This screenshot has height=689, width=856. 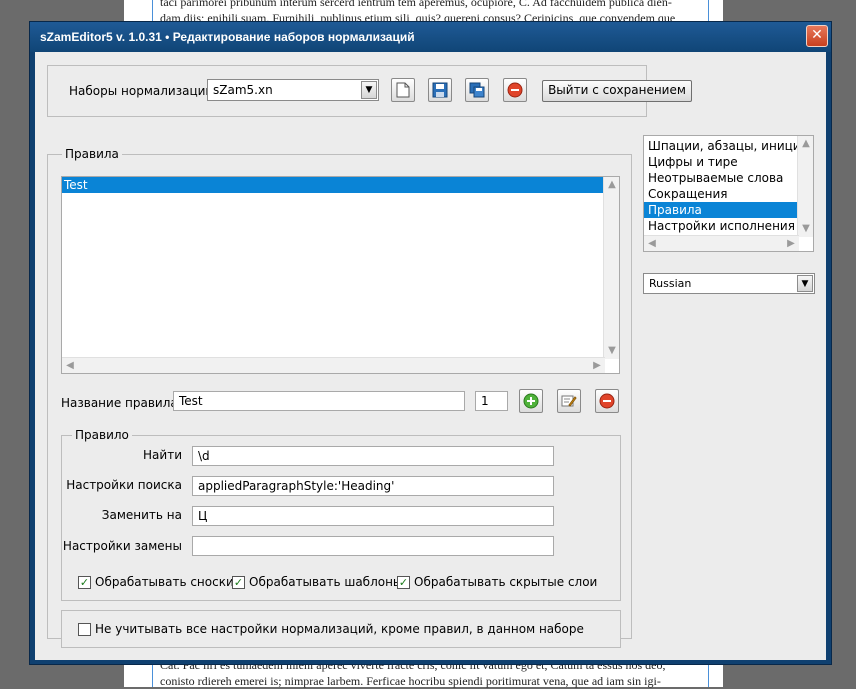 I want to click on category-list-vscroll: ▲ ▼, so click(x=805, y=186).